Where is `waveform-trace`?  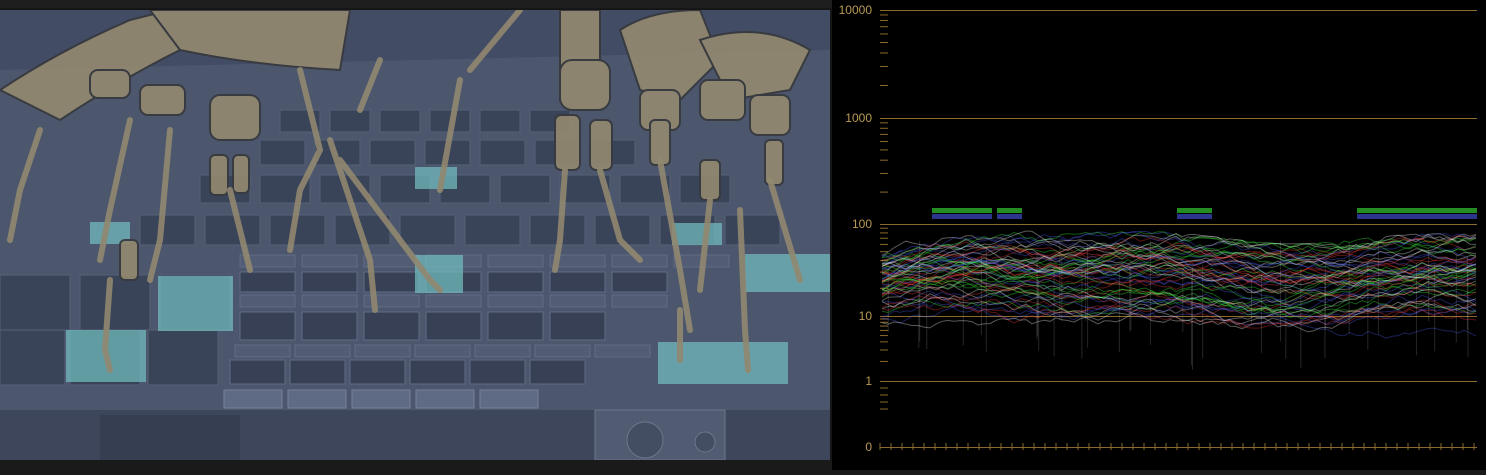 waveform-trace is located at coordinates (1179, 312).